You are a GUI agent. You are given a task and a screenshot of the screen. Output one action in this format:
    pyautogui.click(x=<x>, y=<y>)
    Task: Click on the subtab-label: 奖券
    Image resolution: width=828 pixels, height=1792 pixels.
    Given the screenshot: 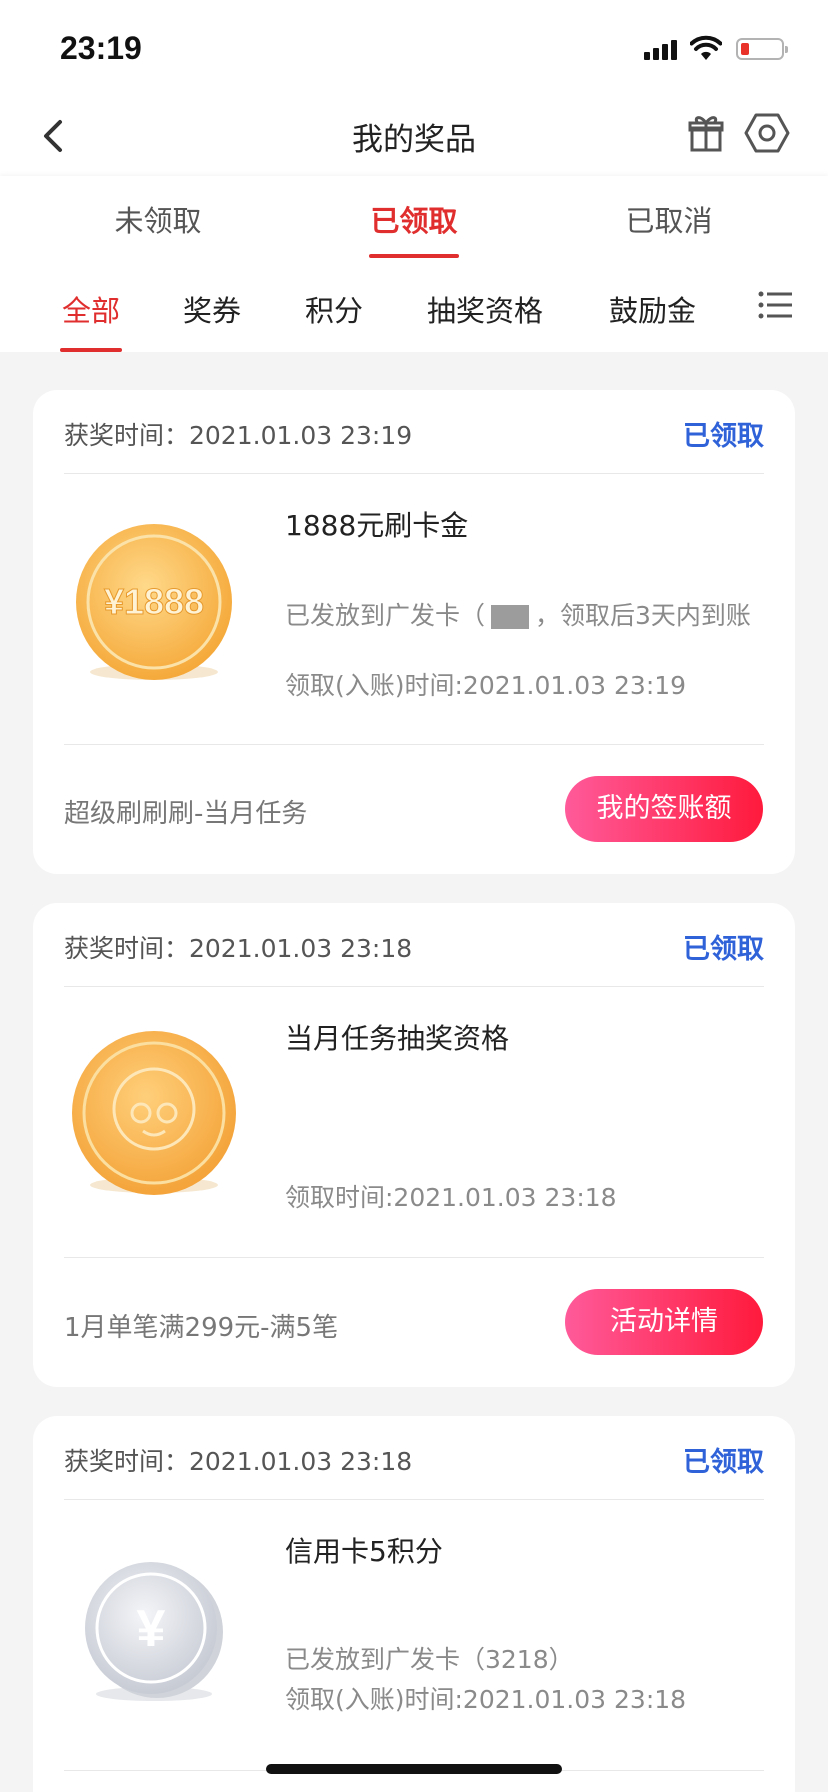 What is the action you would take?
    pyautogui.click(x=212, y=311)
    